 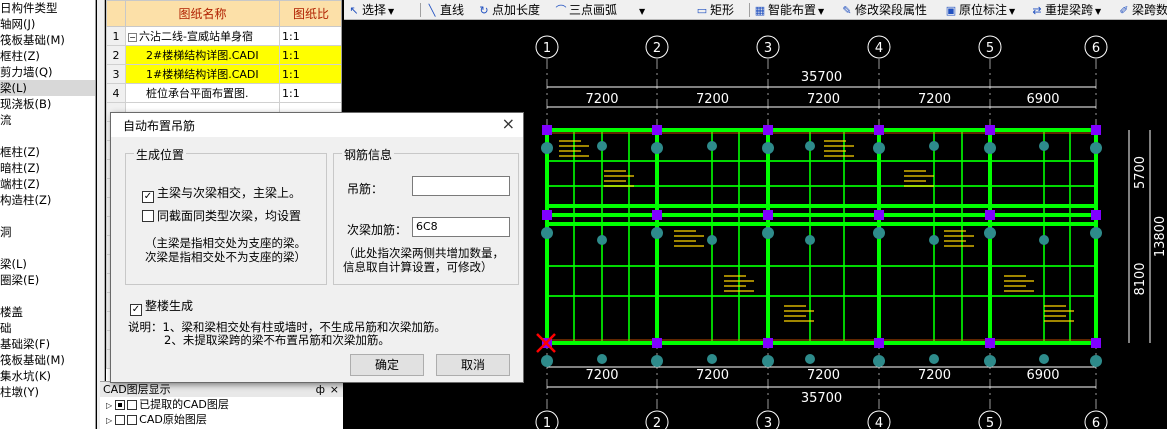 What do you see at coordinates (47, 312) in the screenshot?
I see `component-tree-item: 楼盖` at bounding box center [47, 312].